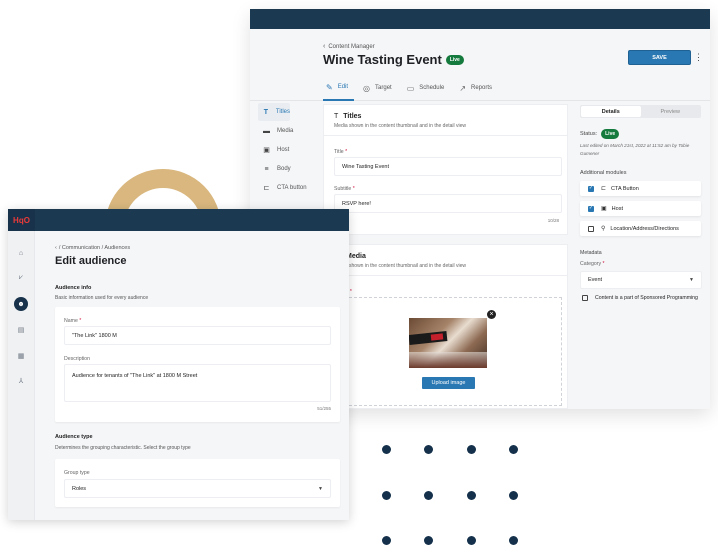 Image resolution: width=718 pixels, height=545 pixels. What do you see at coordinates (349, 46) in the screenshot?
I see `breadcrumb: ‹ Content Manager` at bounding box center [349, 46].